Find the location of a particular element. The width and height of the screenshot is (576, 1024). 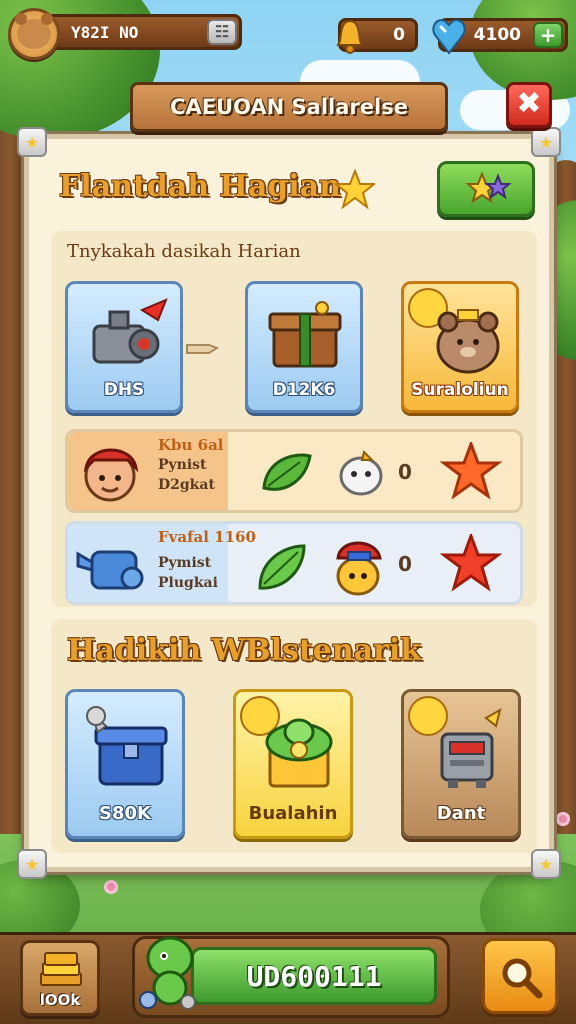

stars-icon is located at coordinates (488, 187).